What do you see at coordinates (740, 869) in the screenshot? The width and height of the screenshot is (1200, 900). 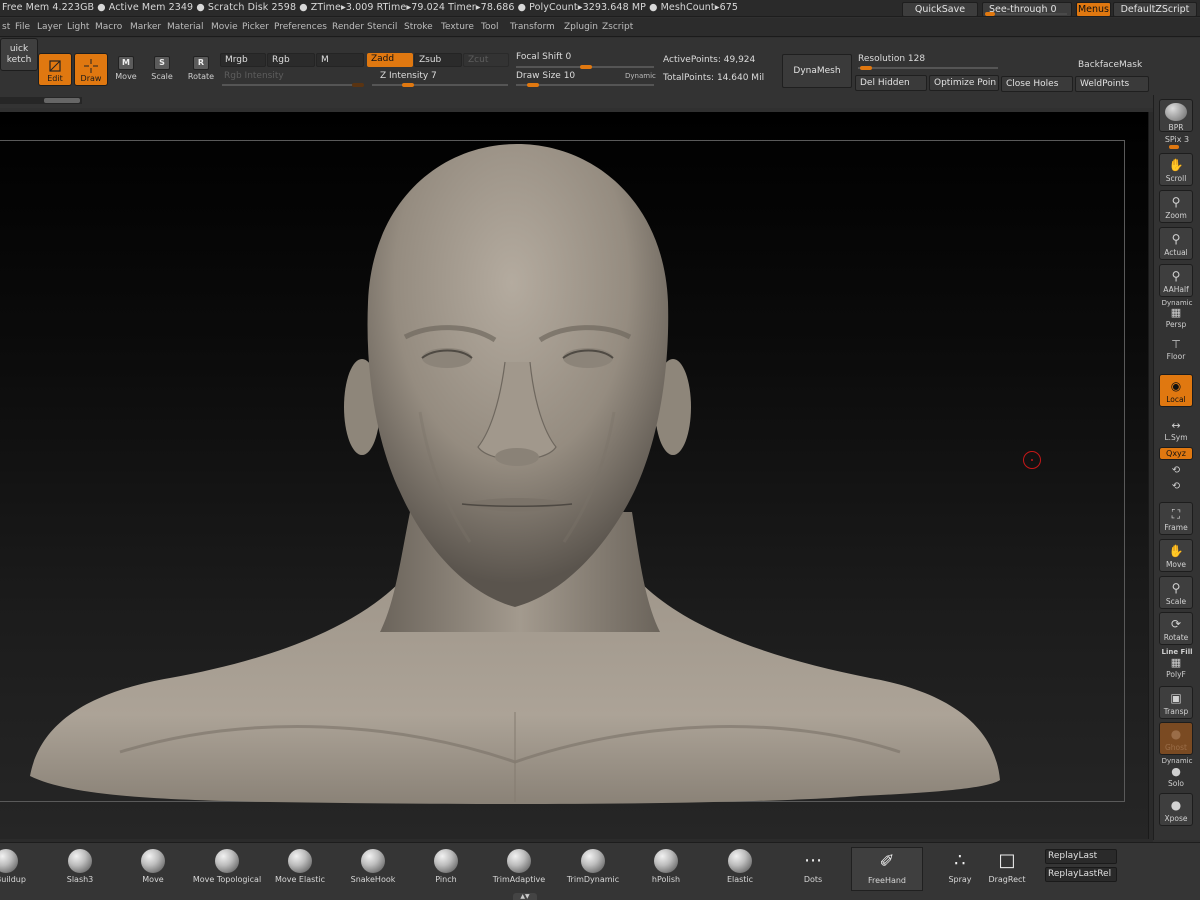 I see `brush-elastic: Elastic` at bounding box center [740, 869].